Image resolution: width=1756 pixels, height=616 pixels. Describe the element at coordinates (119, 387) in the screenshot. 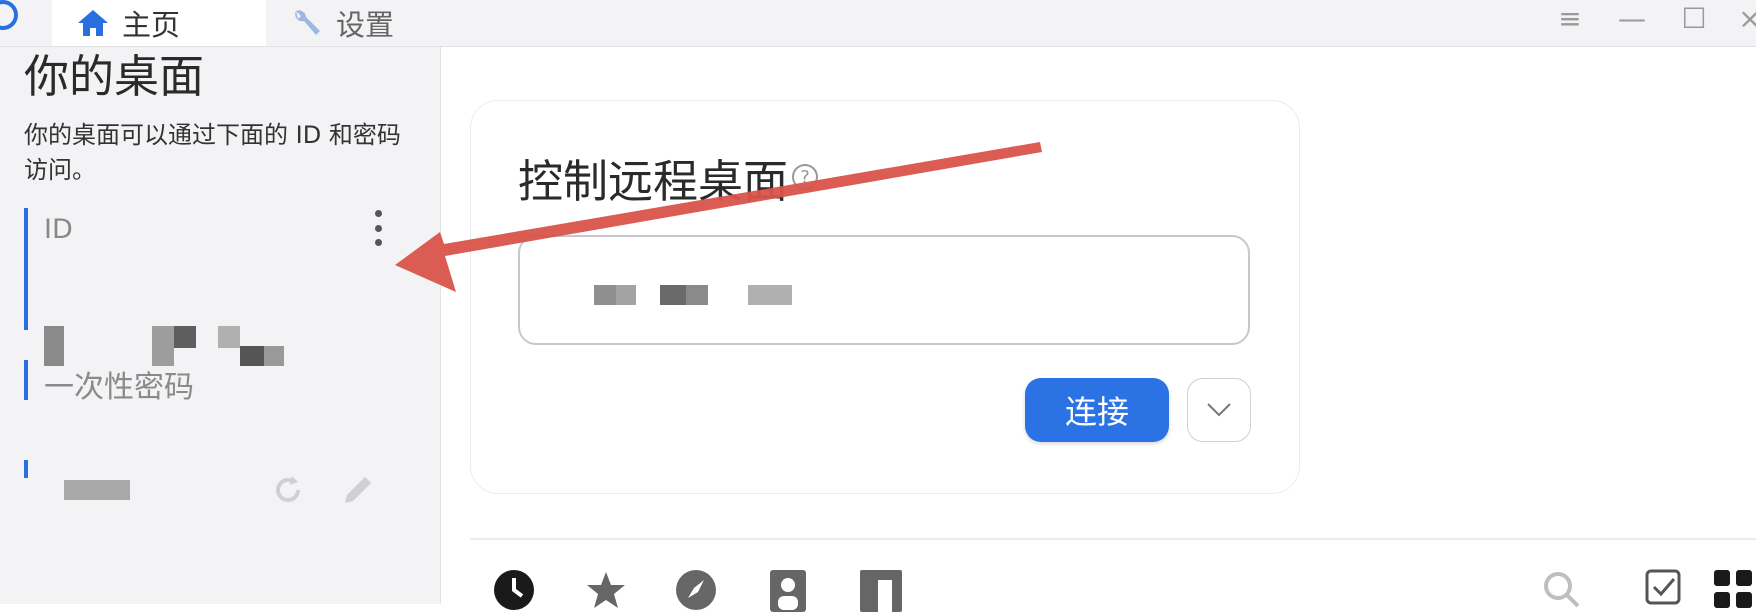

I see `password-label: 一次性密码` at that location.